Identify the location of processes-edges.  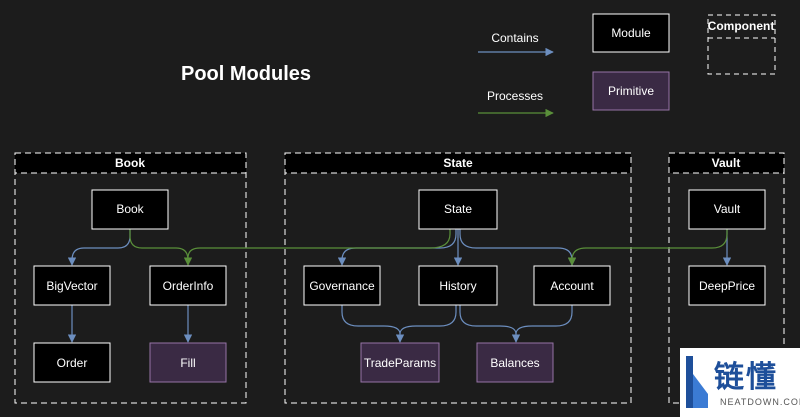
(428, 247).